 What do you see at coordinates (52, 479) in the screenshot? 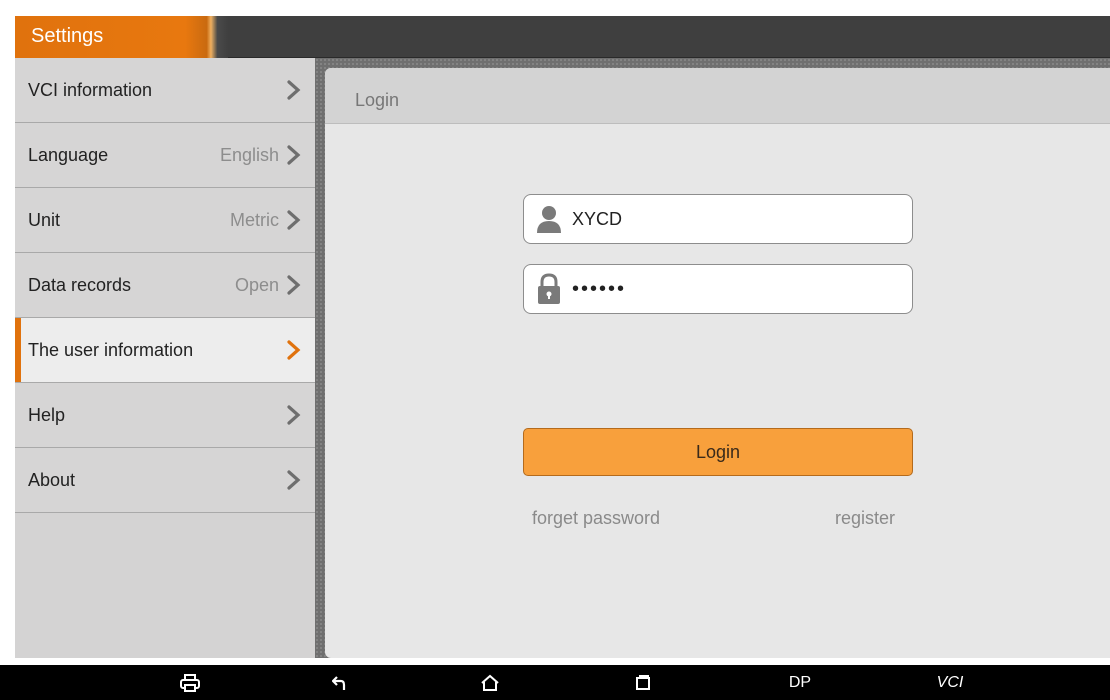
I see `sidebar-item-label: About` at bounding box center [52, 479].